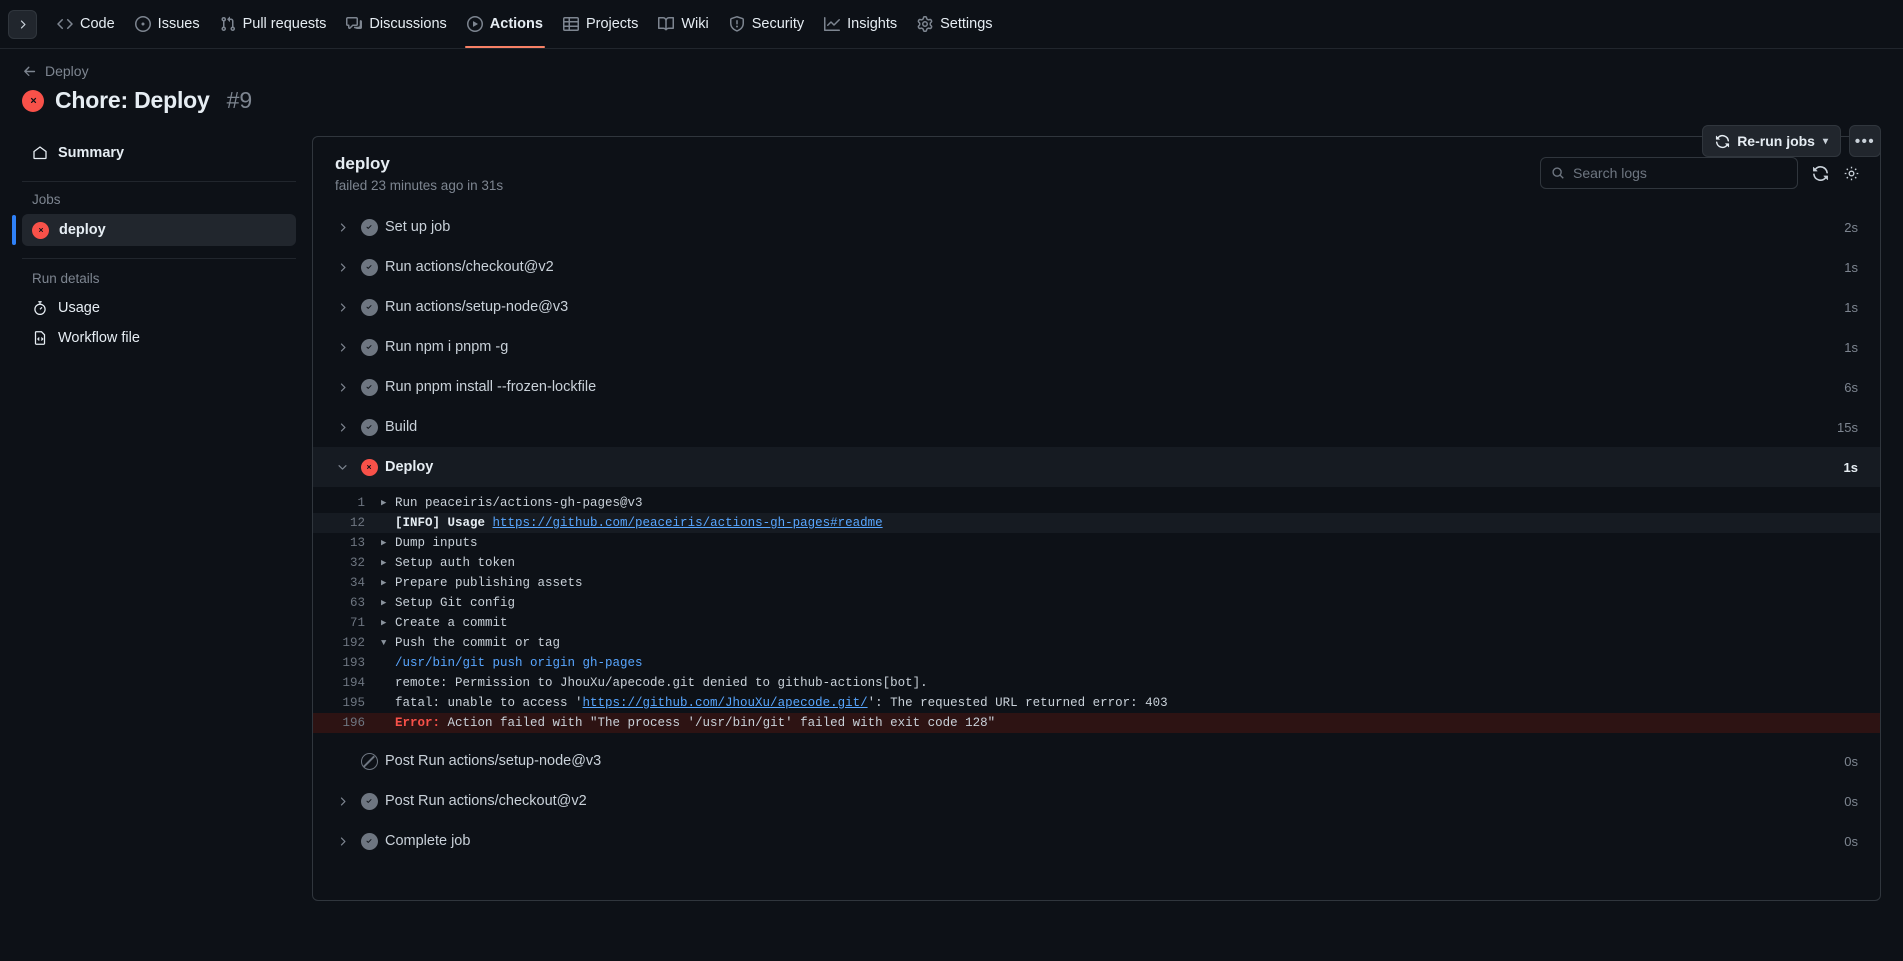 The width and height of the screenshot is (1903, 961). Describe the element at coordinates (66, 278) in the screenshot. I see `sidebar-run-details-heading: Run details` at that location.